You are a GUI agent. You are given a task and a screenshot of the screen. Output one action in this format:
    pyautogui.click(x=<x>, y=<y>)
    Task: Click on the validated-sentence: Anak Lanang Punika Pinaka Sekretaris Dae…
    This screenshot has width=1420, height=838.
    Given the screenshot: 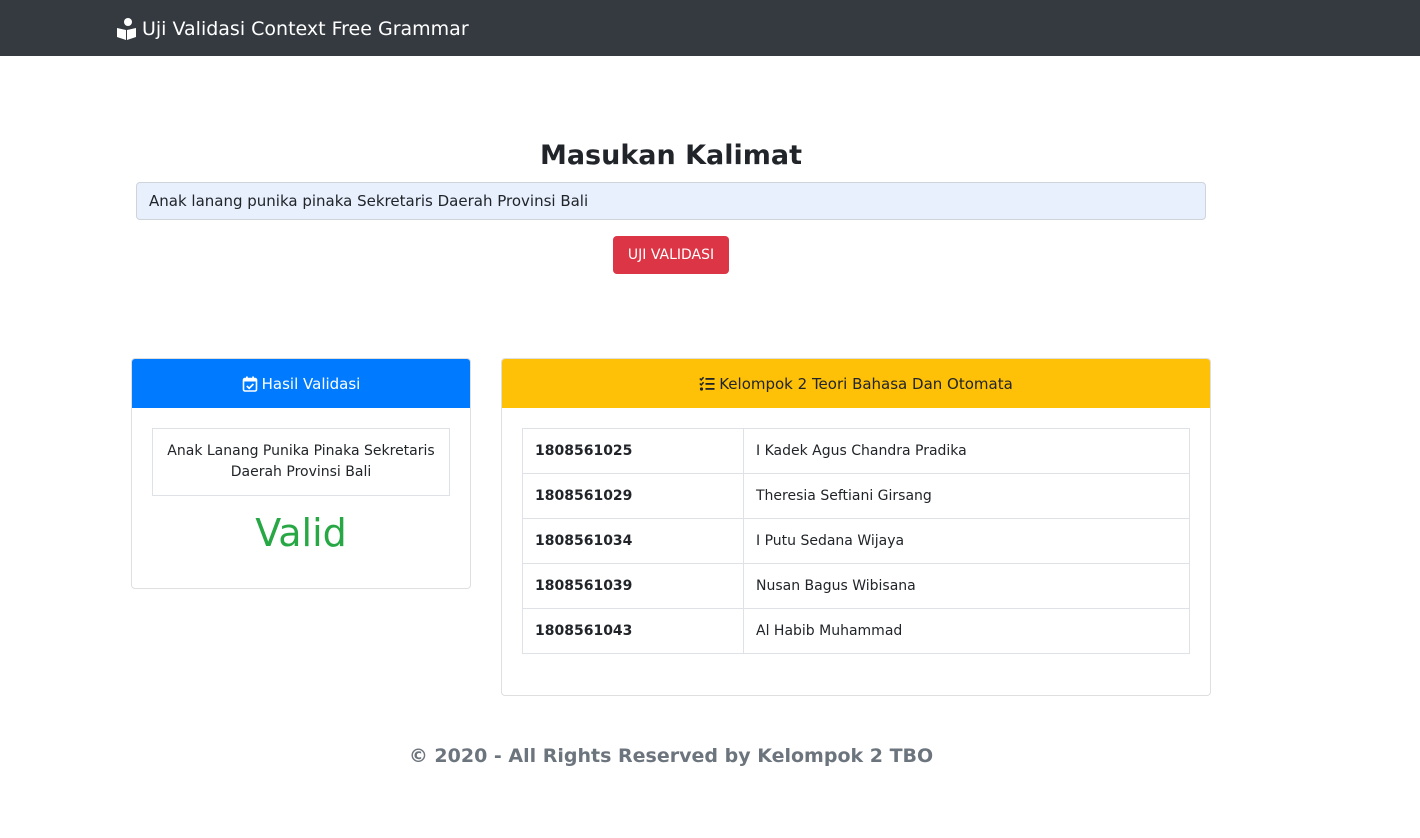 What is the action you would take?
    pyautogui.click(x=301, y=462)
    